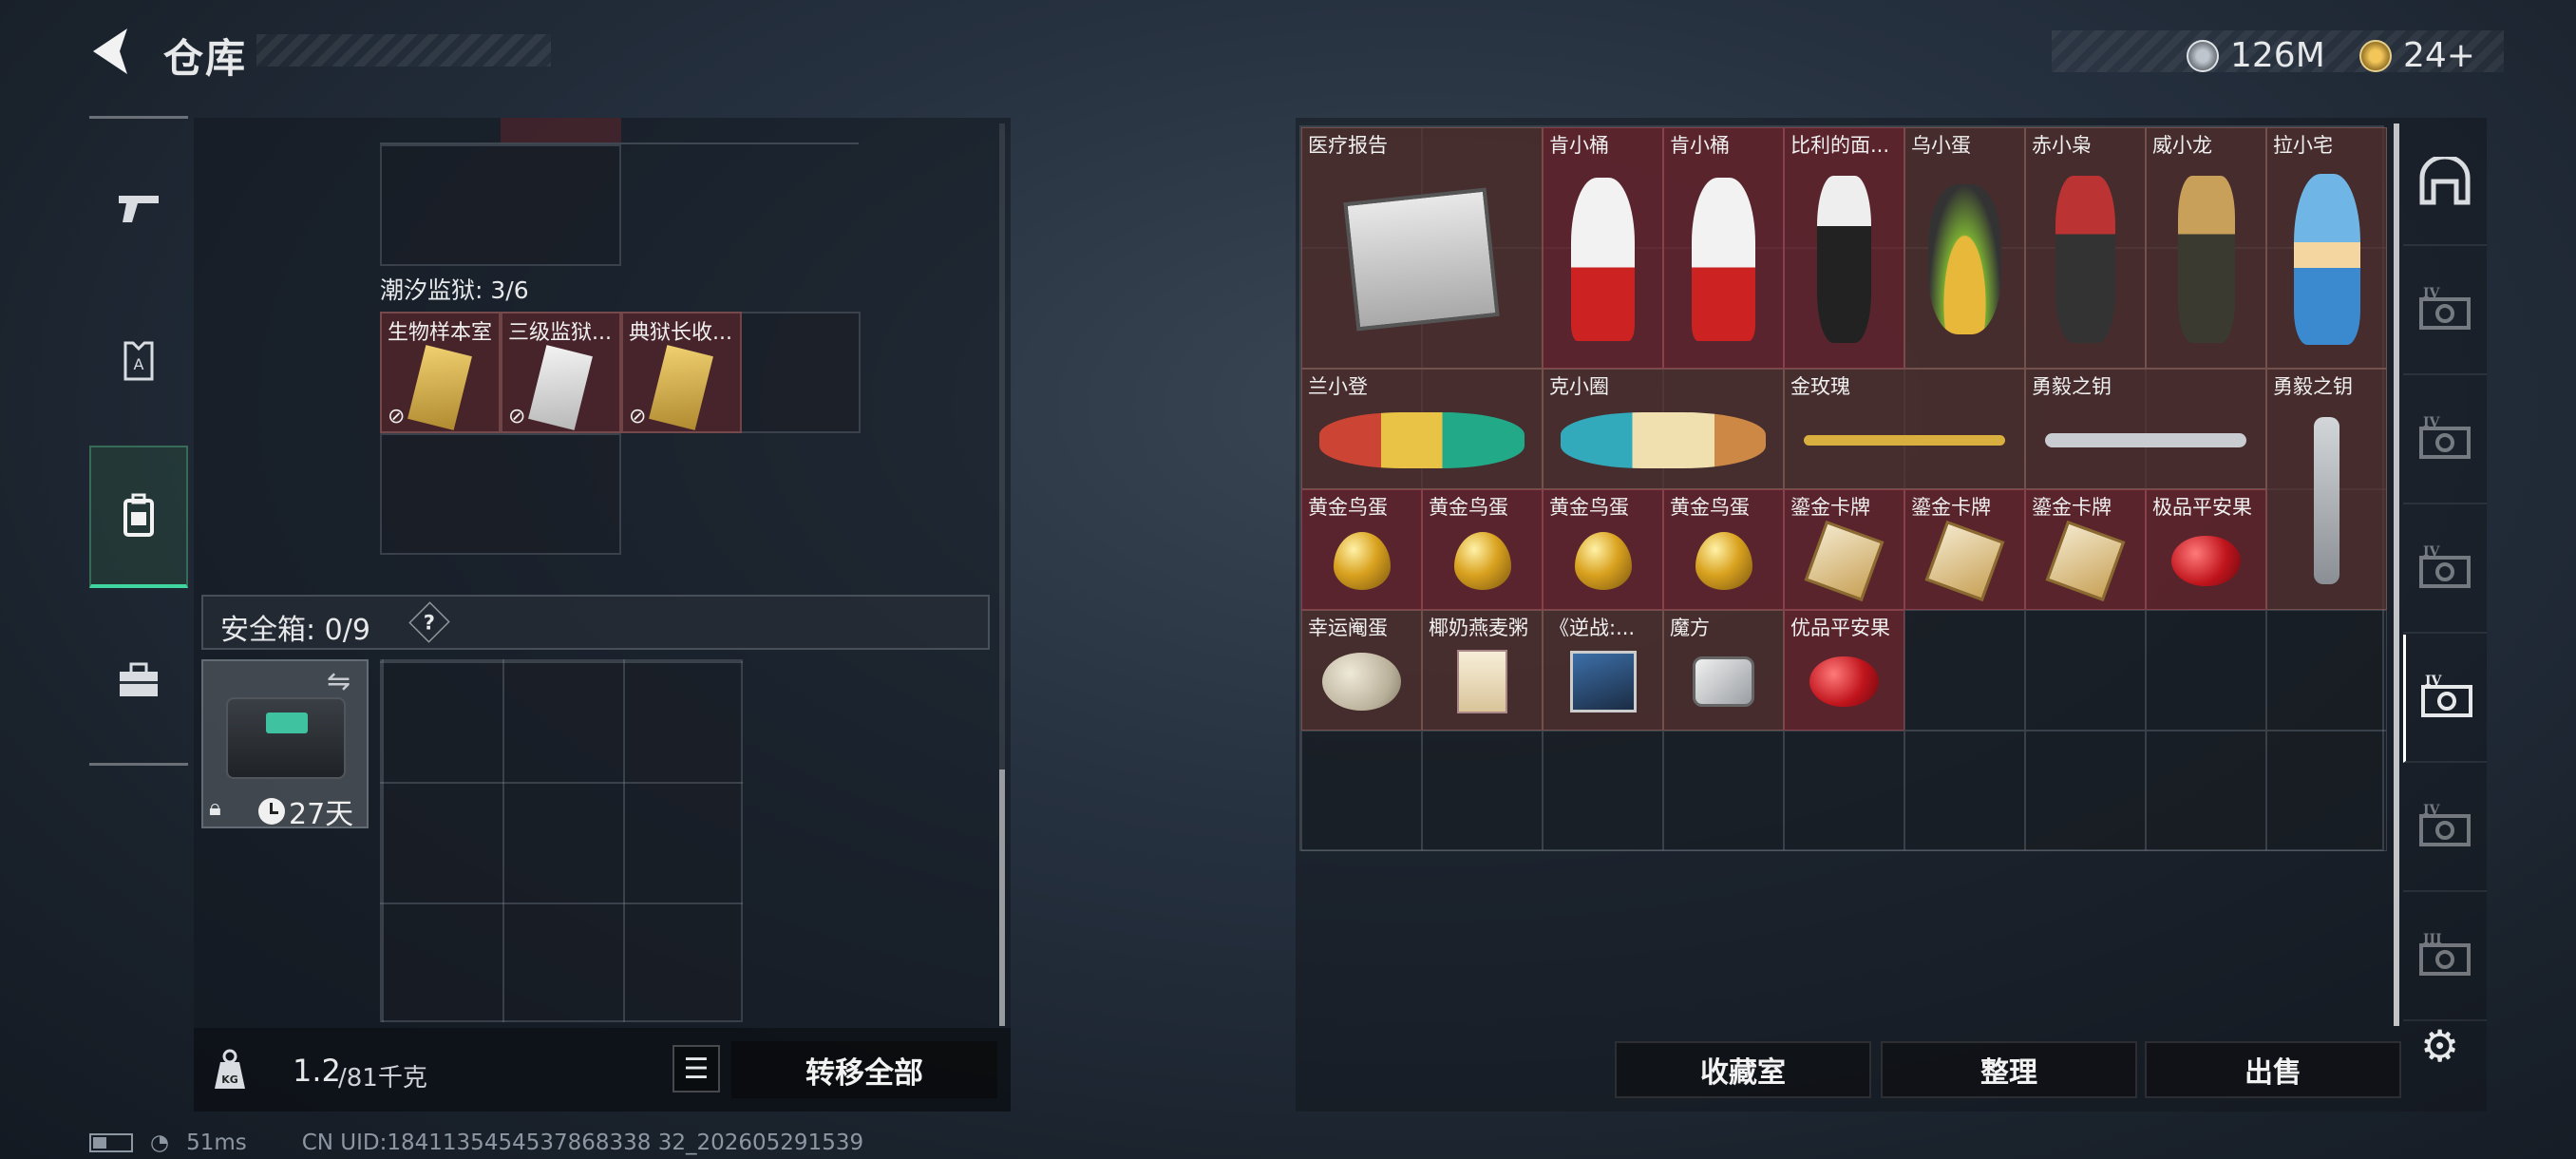 This screenshot has width=2576, height=1159. Describe the element at coordinates (205, 58) in the screenshot. I see `page-title: 仓库` at that location.